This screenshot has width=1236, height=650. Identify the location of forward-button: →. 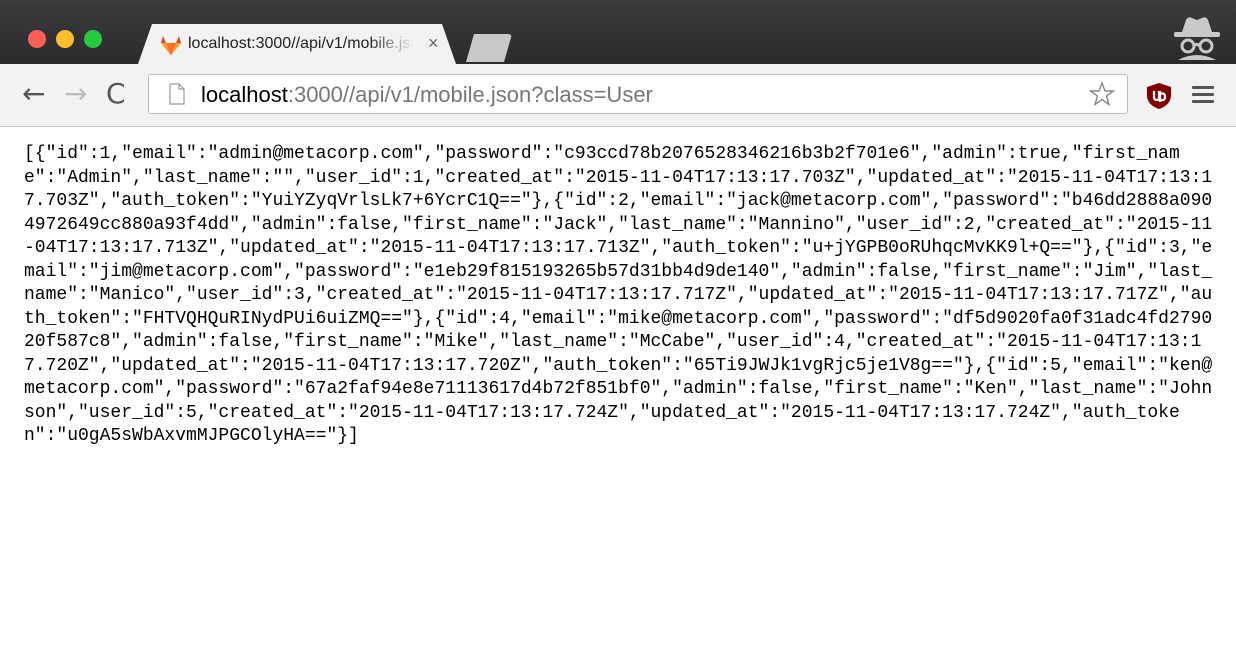
(75, 94).